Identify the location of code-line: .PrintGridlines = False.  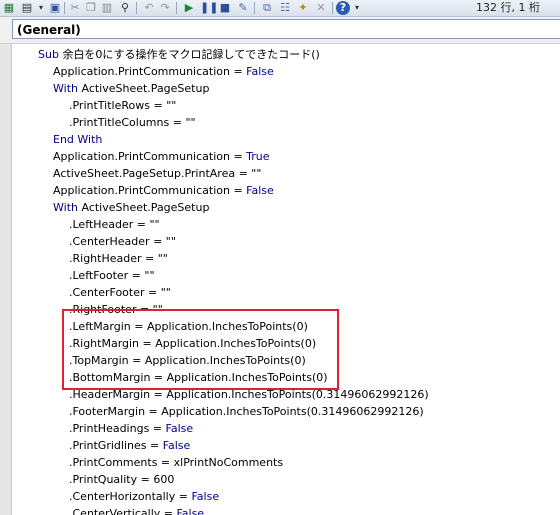
(129, 445).